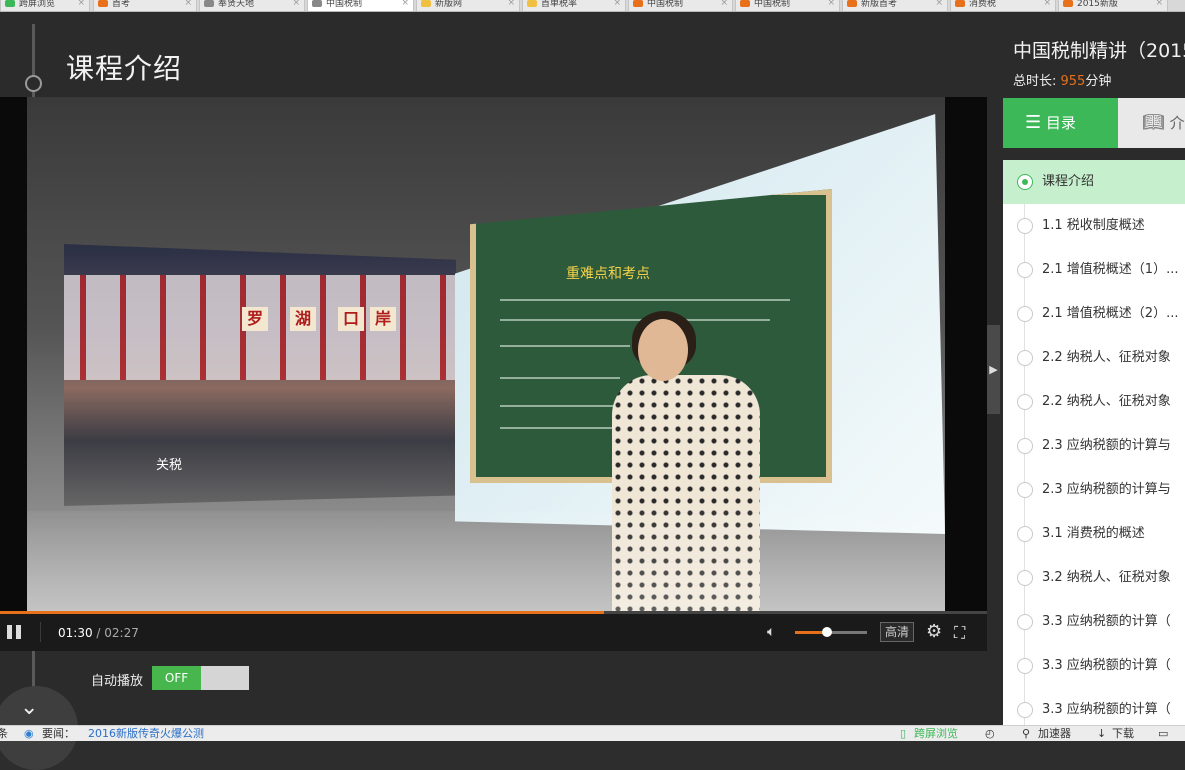 The height and width of the screenshot is (770, 1185). Describe the element at coordinates (29, 733) in the screenshot. I see `globe-icon: ◉` at that location.